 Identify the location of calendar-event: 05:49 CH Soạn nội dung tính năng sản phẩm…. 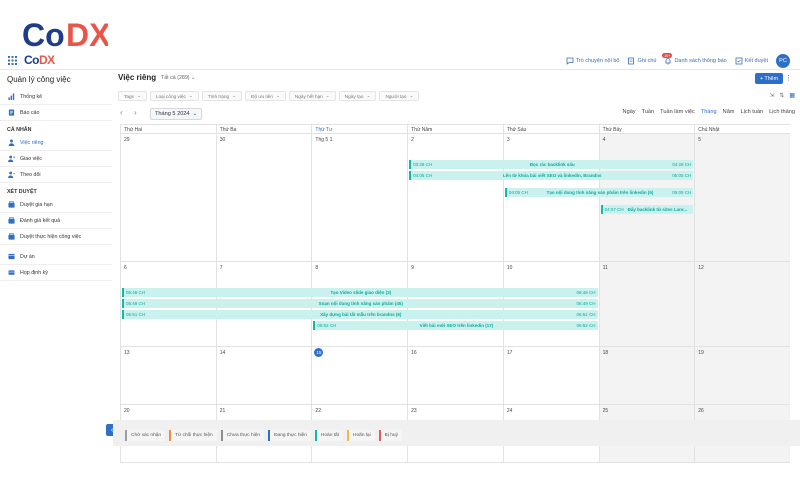
(360, 303).